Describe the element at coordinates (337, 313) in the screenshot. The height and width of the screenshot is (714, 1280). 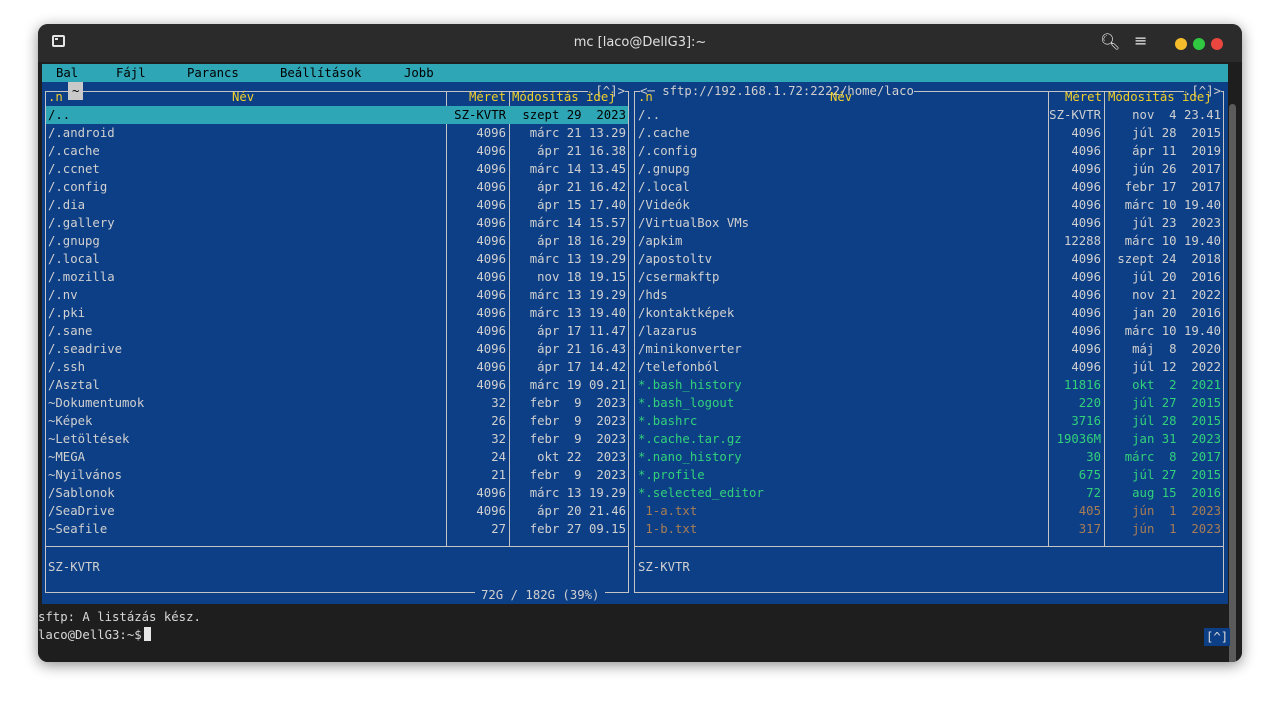
I see `left-file-row: /.pki 4096 márc 13 19.40` at that location.